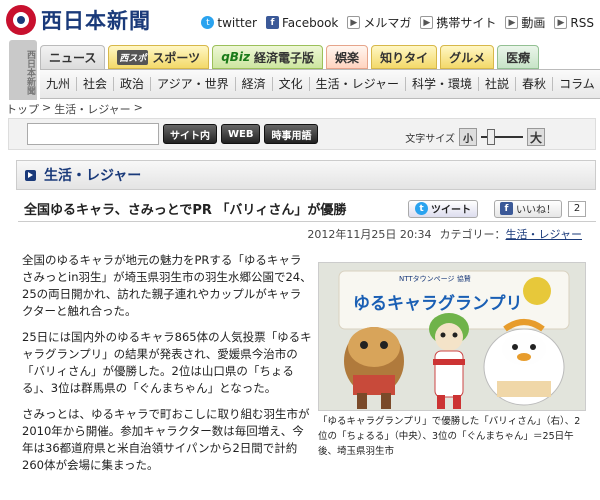  What do you see at coordinates (536, 210) in the screenshot?
I see `like-button-label: いいね！` at bounding box center [536, 210].